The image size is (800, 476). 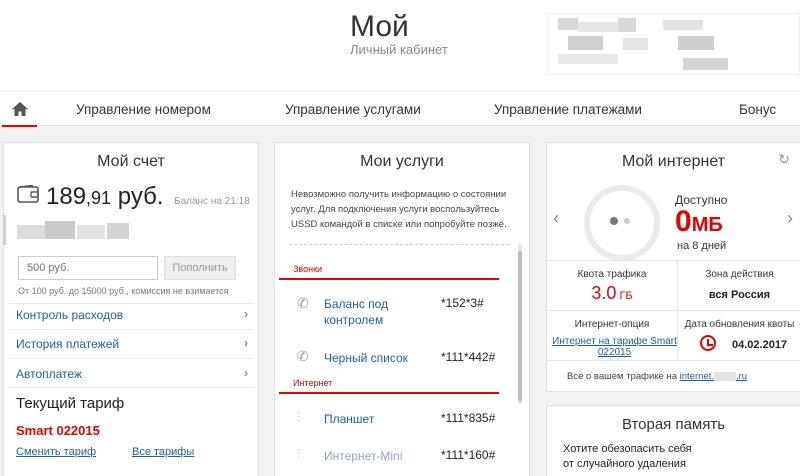 What do you see at coordinates (739, 295) in the screenshot?
I see `zone-value: вся Россия` at bounding box center [739, 295].